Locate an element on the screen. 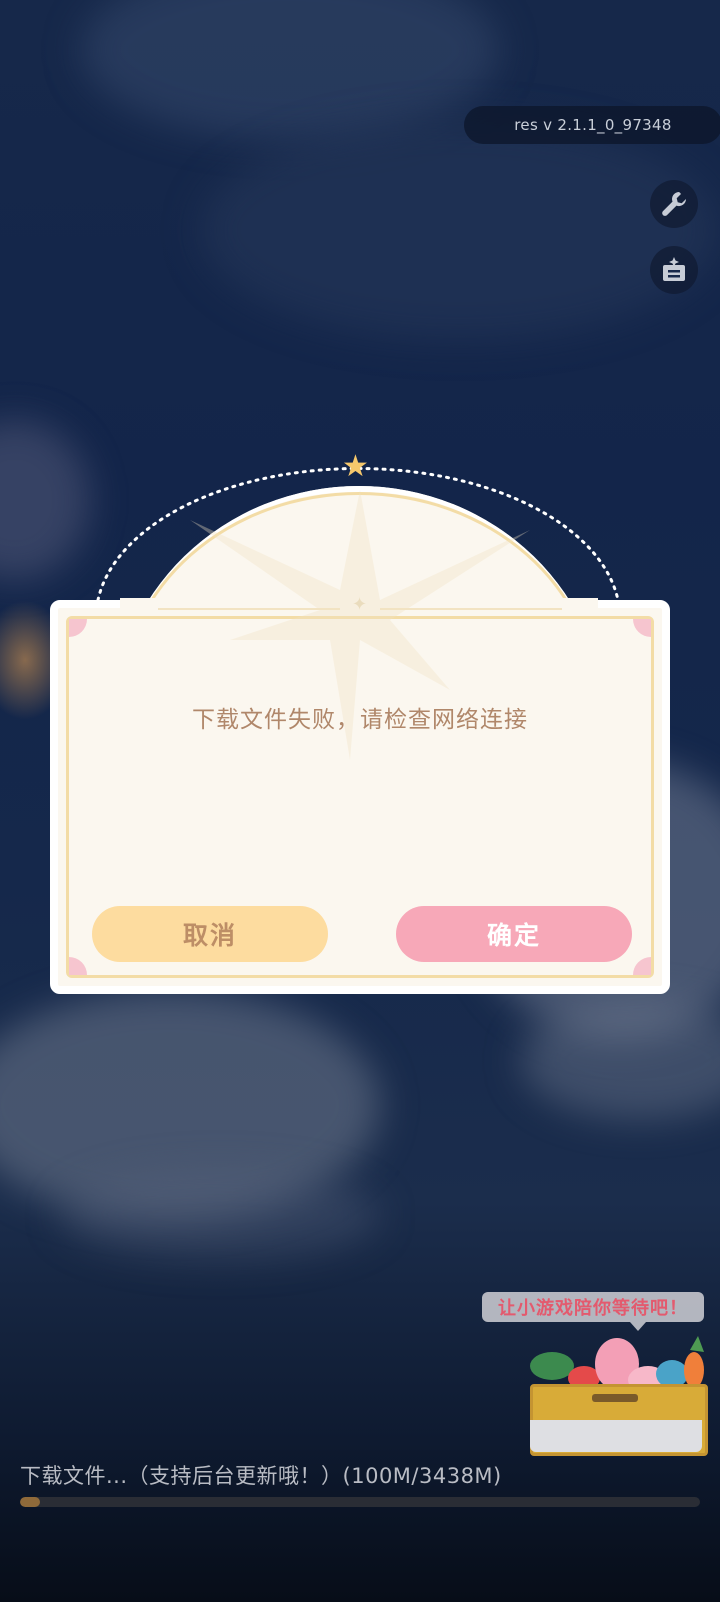 The image size is (720, 1602). notice-board-icon is located at coordinates (674, 269).